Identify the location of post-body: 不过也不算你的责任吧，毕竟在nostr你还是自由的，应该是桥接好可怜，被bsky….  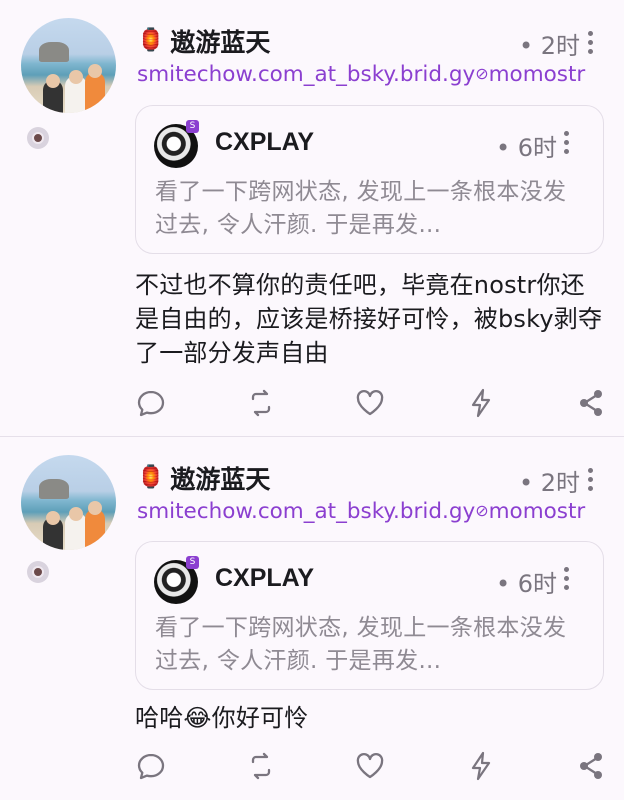
(369, 319).